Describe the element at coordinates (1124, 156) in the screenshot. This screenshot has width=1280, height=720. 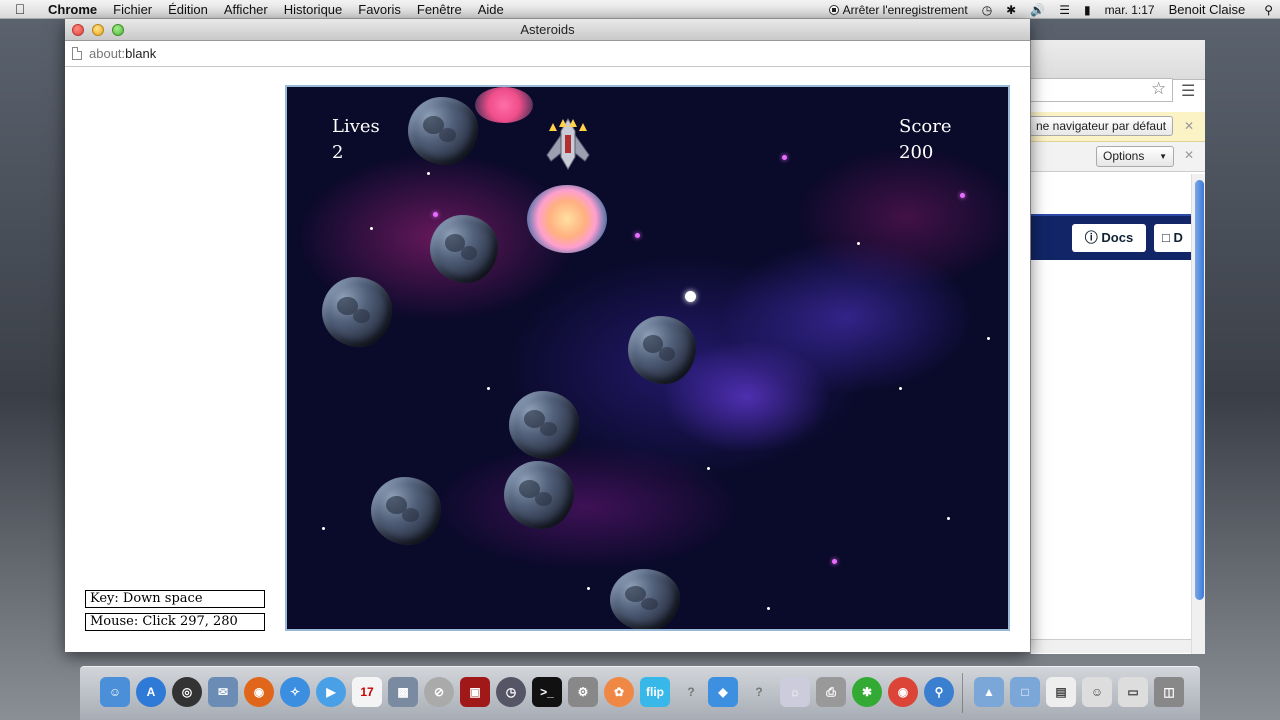
I see `options-label: Options` at that location.